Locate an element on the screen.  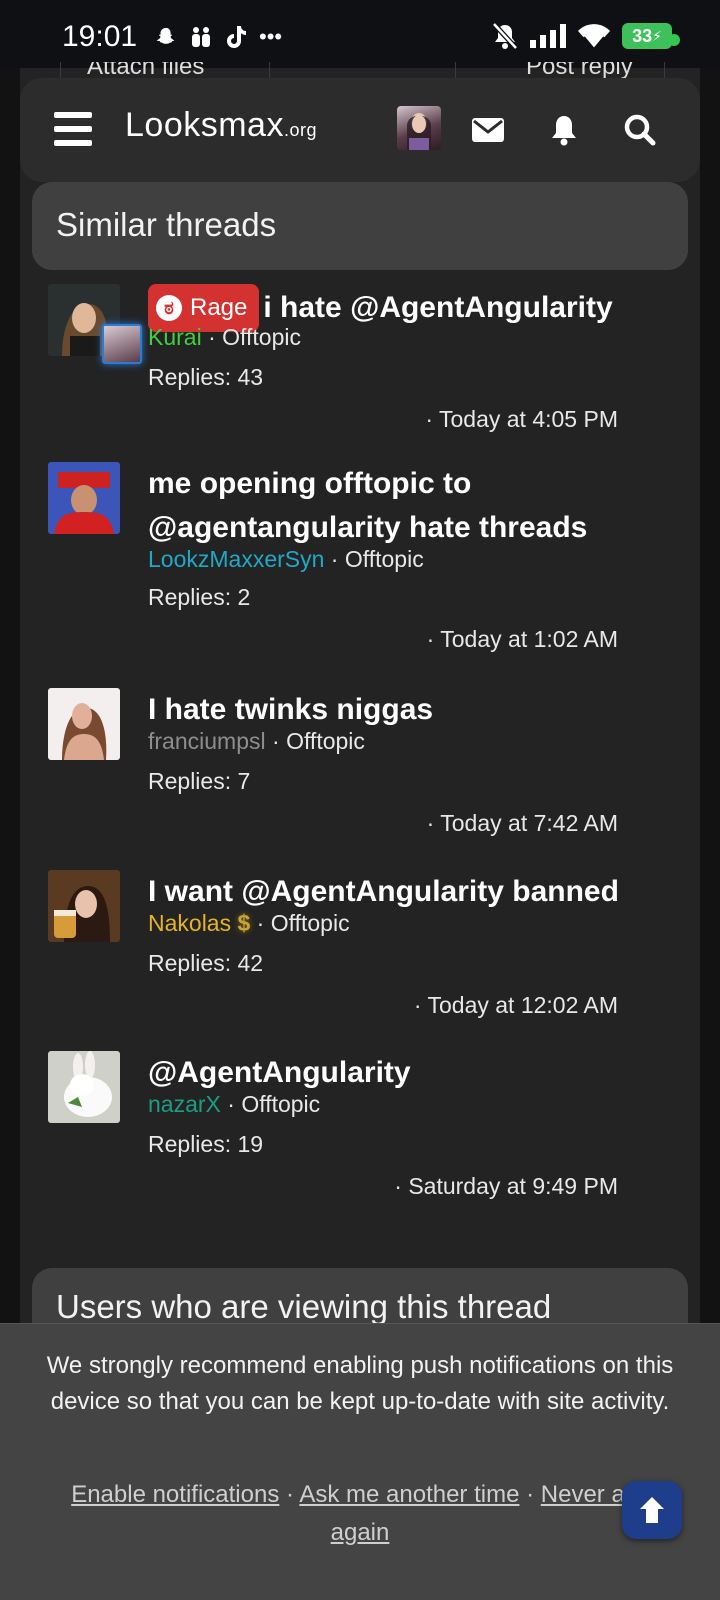
ask-later-link: Ask me another time is located at coordinates (409, 1494).